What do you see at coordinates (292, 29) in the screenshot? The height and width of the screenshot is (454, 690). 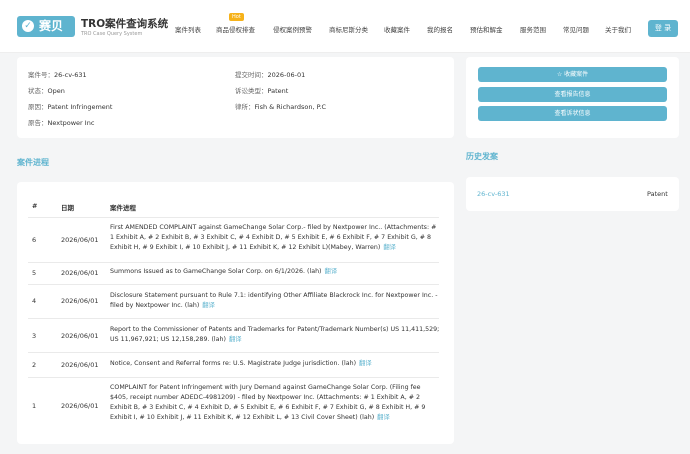 I see `nav-infringement-alert: 侵权案例预警` at bounding box center [292, 29].